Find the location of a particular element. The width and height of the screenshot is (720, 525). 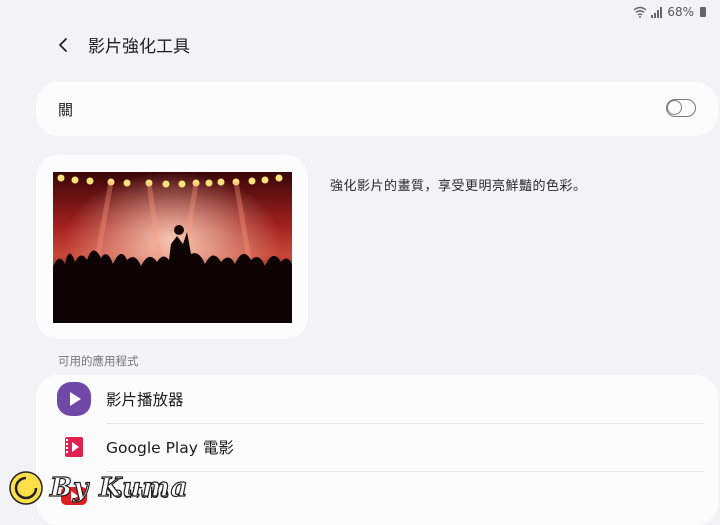

feature-toggle-row: 關 is located at coordinates (377, 109).